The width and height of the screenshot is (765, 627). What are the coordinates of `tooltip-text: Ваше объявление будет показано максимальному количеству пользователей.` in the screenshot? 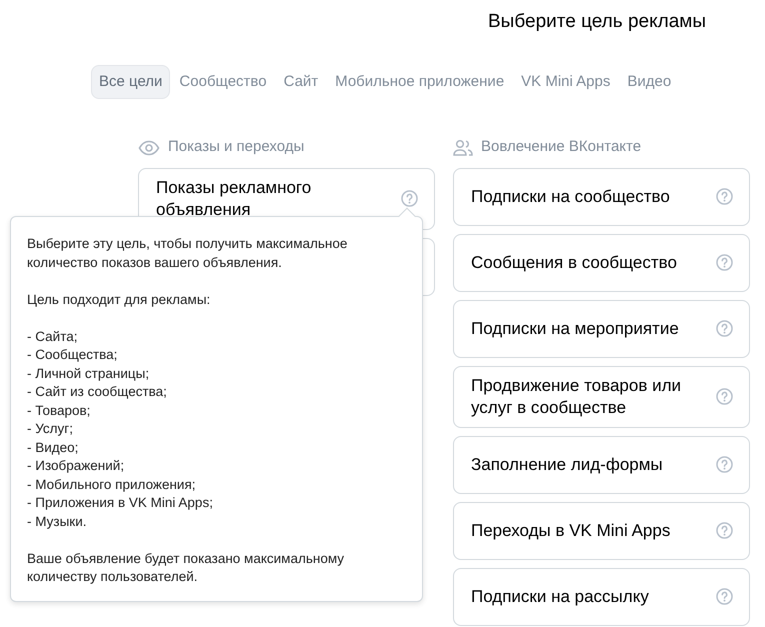 It's located at (186, 568).